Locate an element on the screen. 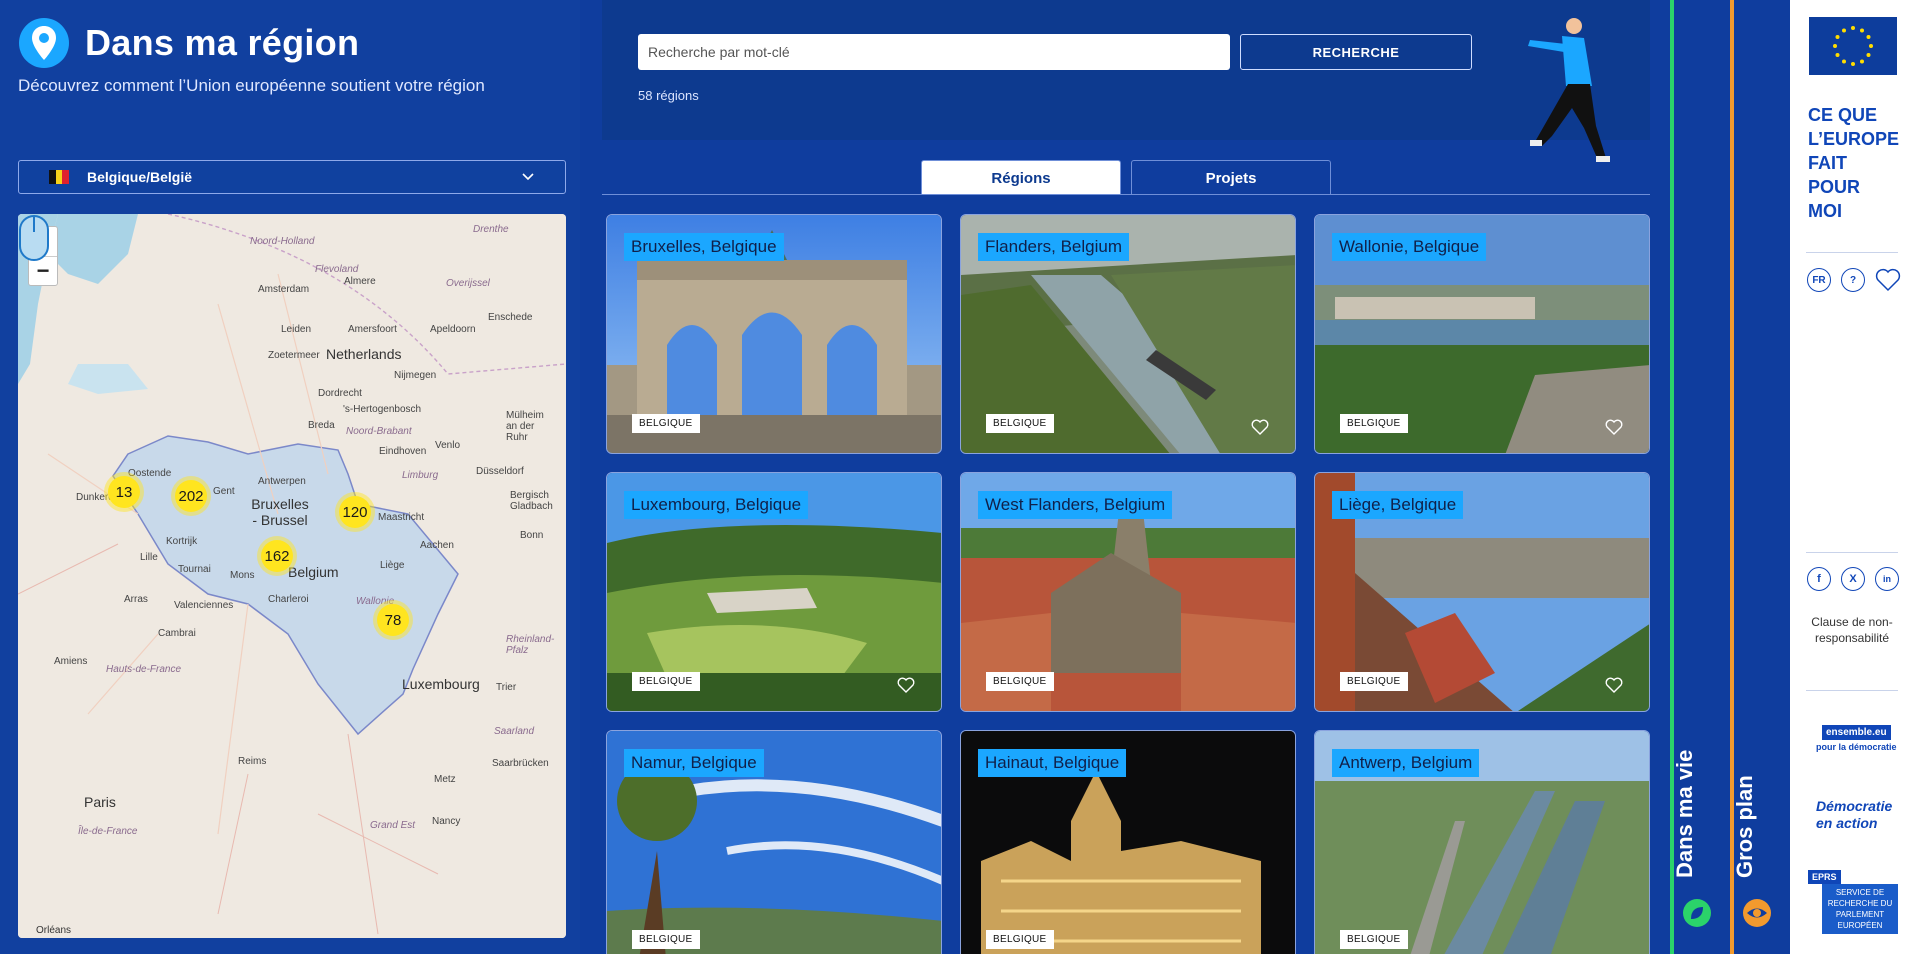 Image resolution: width=1913 pixels, height=954 pixels. result-count: 58 régions is located at coordinates (668, 95).